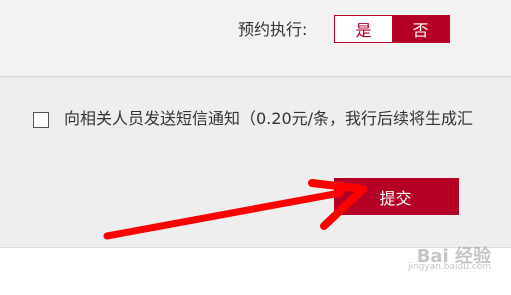 This screenshot has height=295, width=511. Describe the element at coordinates (41, 120) in the screenshot. I see `sms-checkbox` at that location.